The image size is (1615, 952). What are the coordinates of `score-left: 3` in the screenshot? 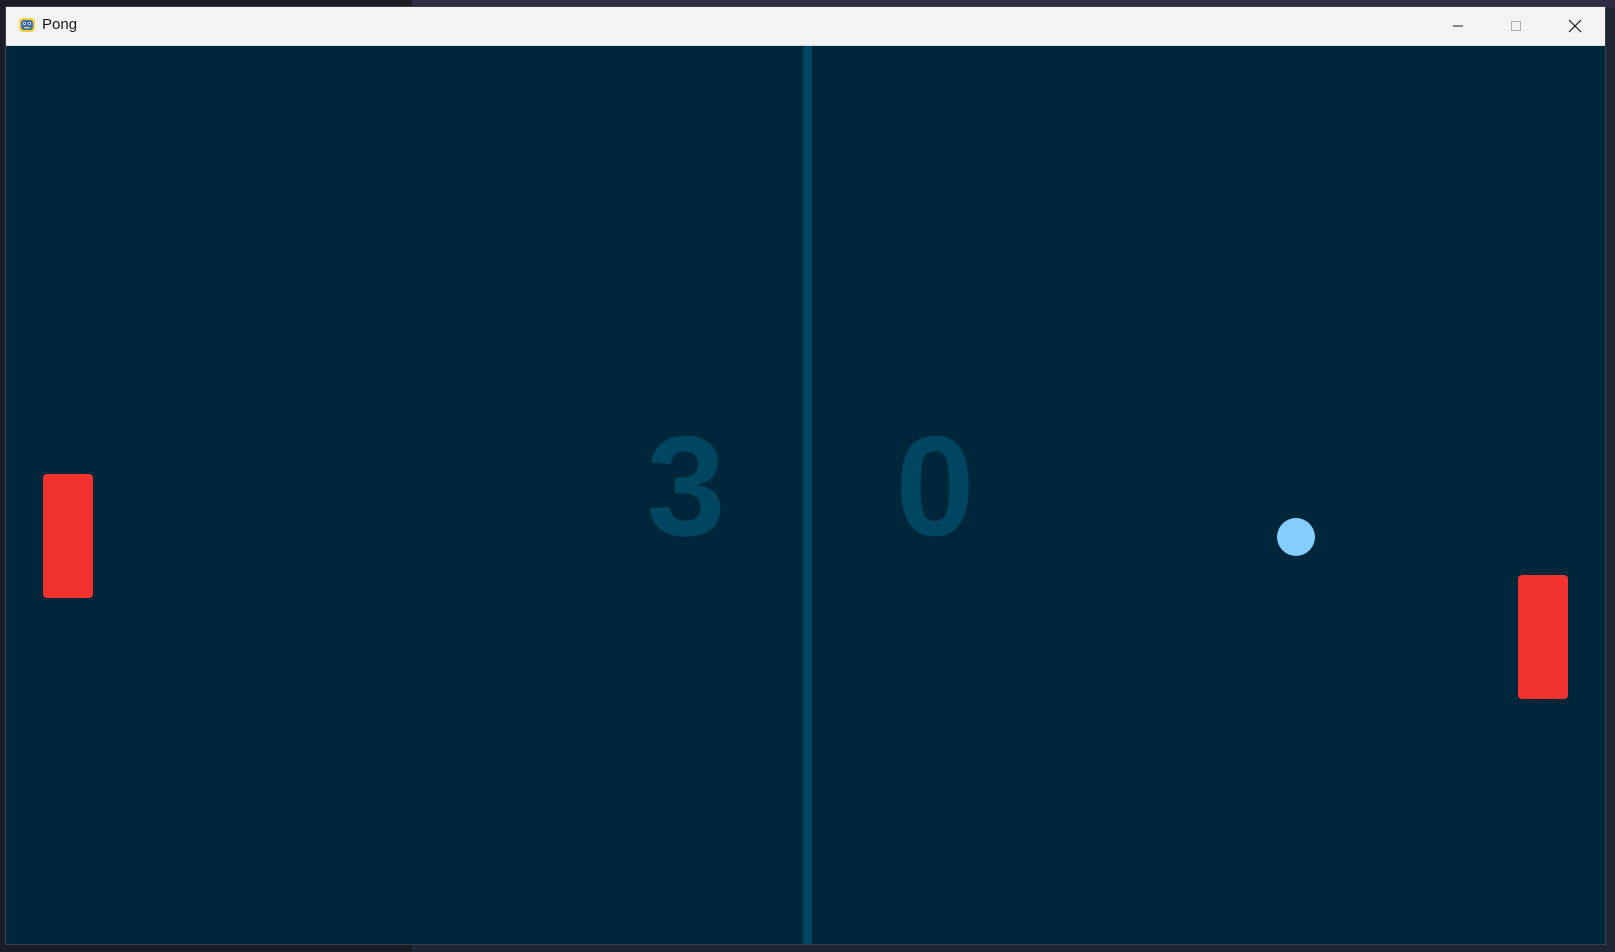 It's located at (686, 486).